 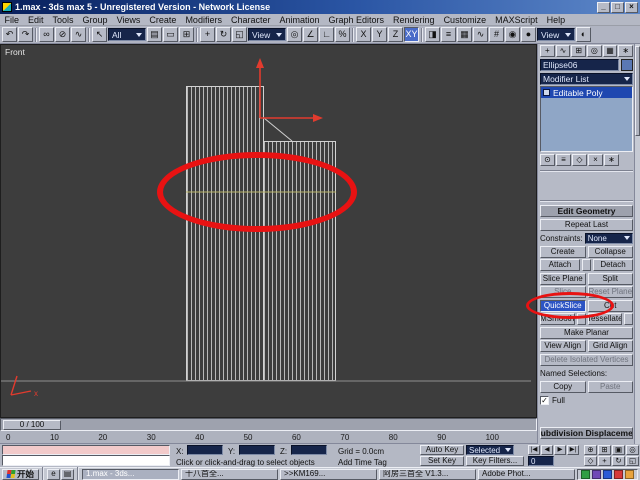 I want to click on ie-quicklaunch-icon: e, so click(x=54, y=474).